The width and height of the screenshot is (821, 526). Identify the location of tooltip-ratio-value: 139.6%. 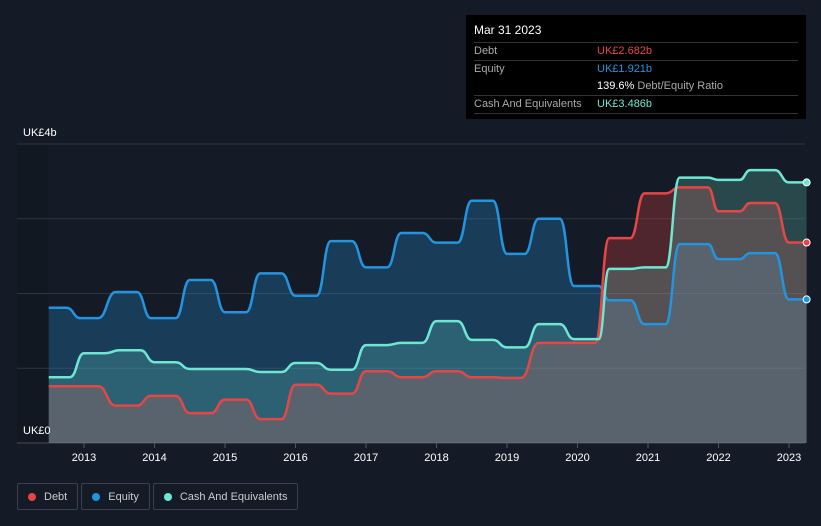
(616, 86).